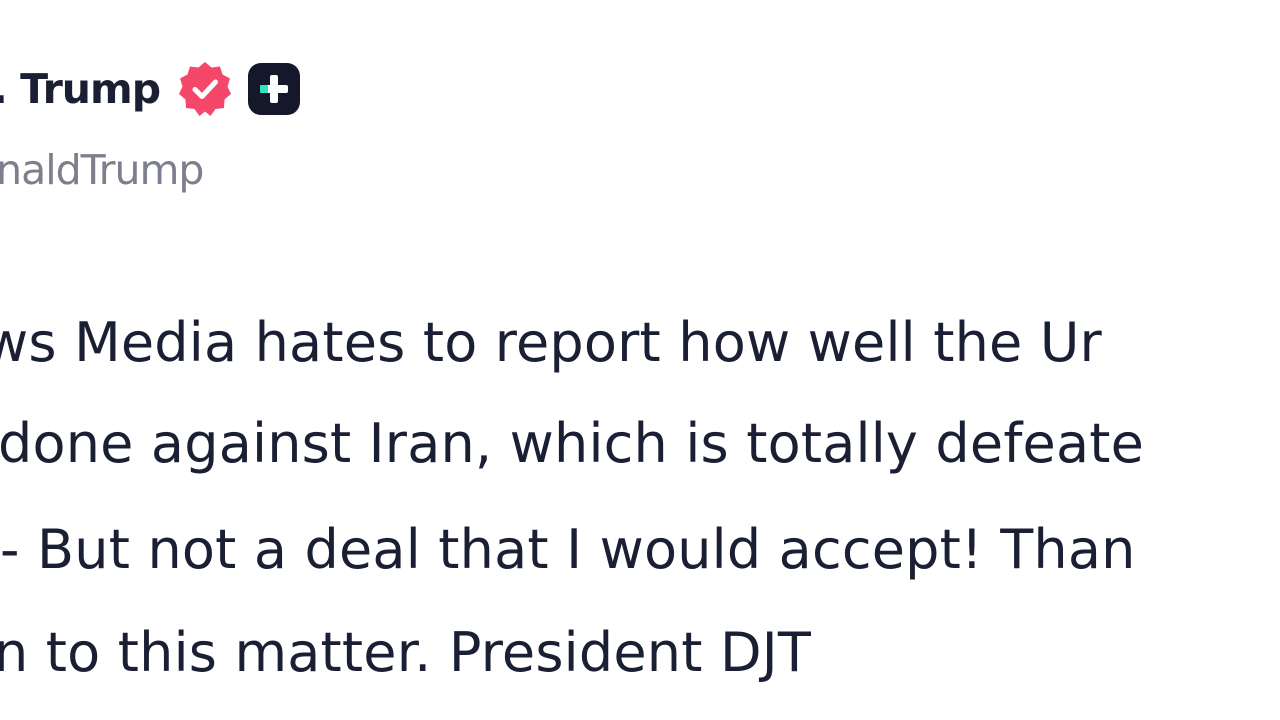 This screenshot has height=720, width=1280. What do you see at coordinates (406, 652) in the screenshot?
I see `post-text-line-4: n to this matter. President DJT` at bounding box center [406, 652].